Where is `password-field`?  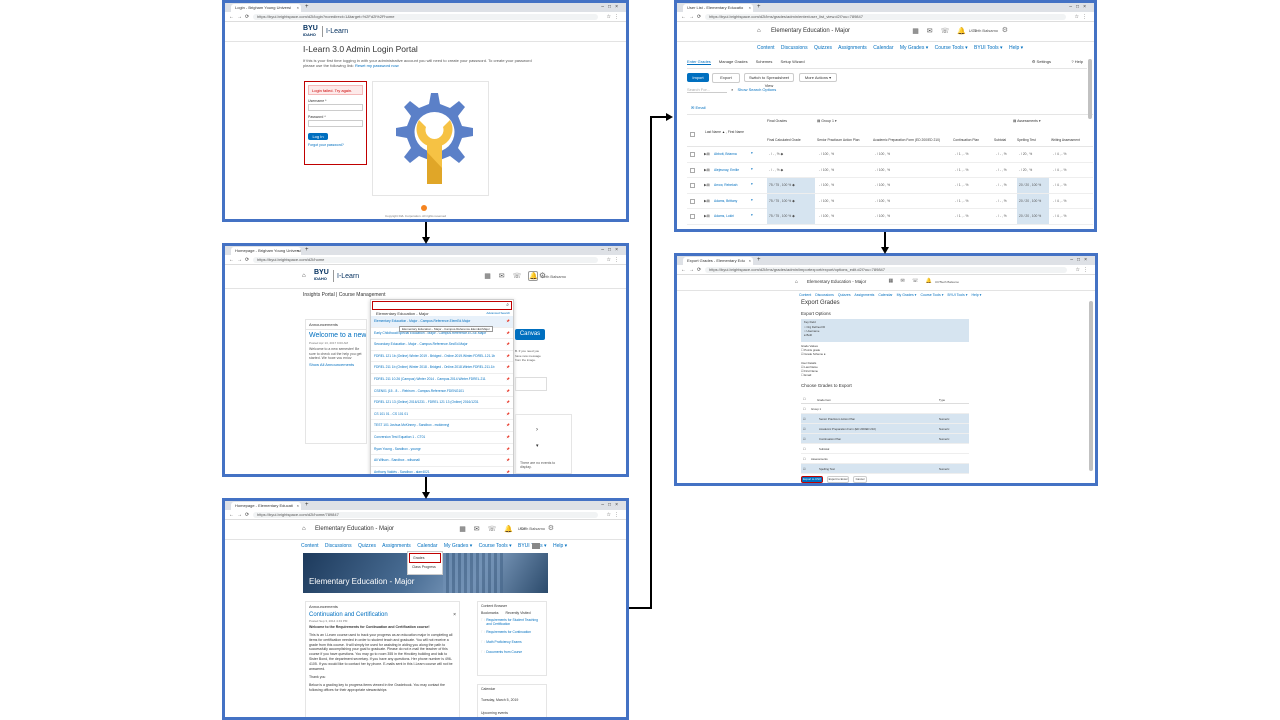 password-field is located at coordinates (335, 123).